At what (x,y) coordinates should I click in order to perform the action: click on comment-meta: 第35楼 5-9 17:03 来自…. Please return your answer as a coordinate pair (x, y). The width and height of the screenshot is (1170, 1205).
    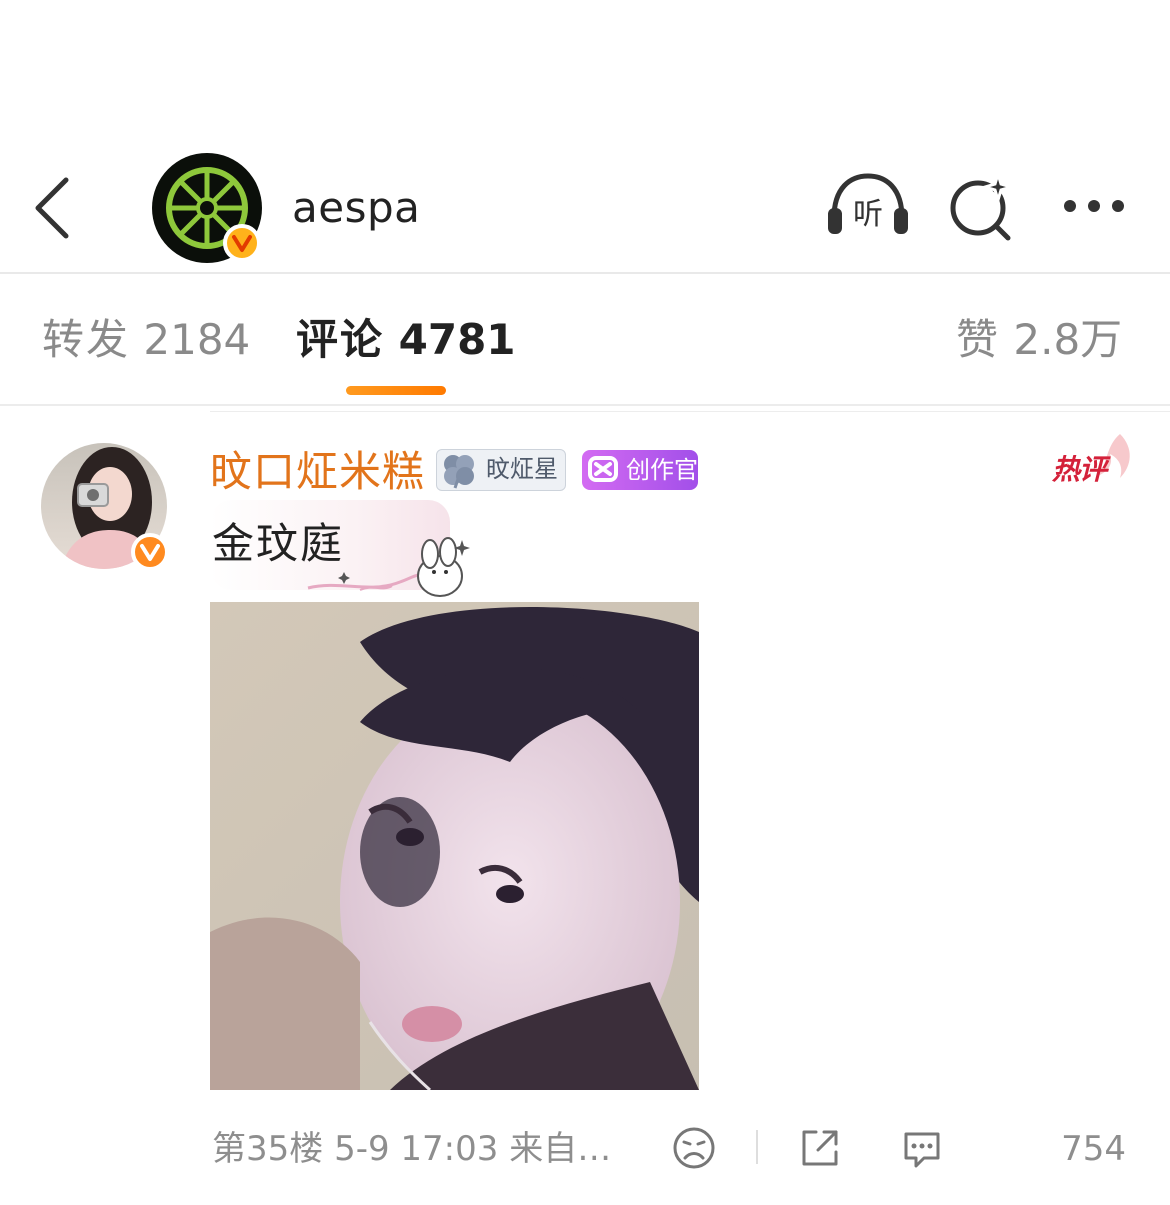
    Looking at the image, I should click on (412, 1149).